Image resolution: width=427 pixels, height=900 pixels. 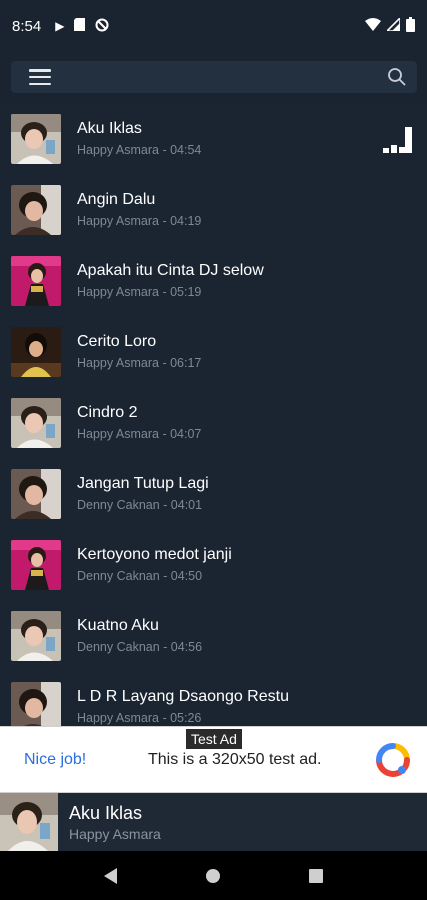 I want to click on back-icon, so click(x=111, y=875).